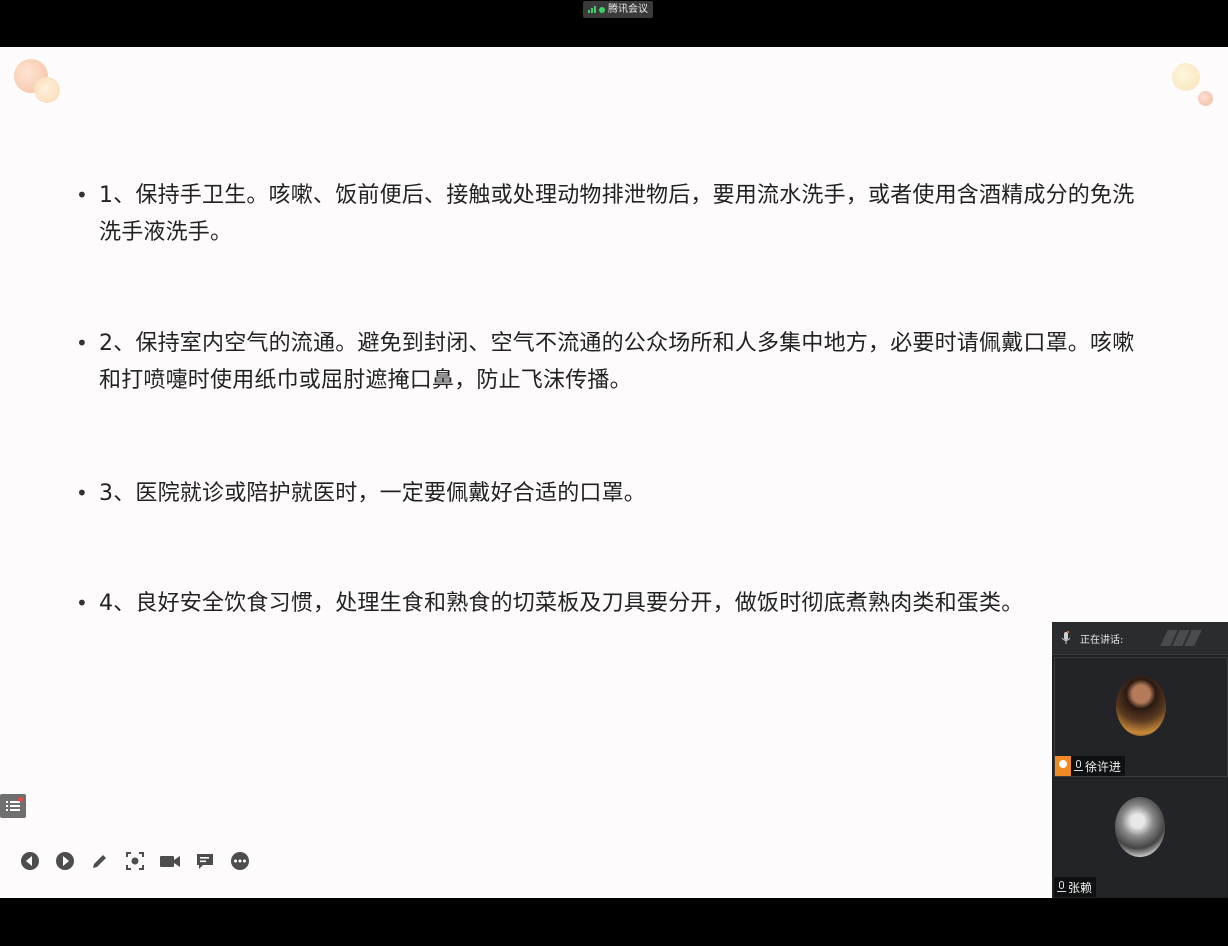 This screenshot has height=946, width=1228. I want to click on camera-icon, so click(170, 861).